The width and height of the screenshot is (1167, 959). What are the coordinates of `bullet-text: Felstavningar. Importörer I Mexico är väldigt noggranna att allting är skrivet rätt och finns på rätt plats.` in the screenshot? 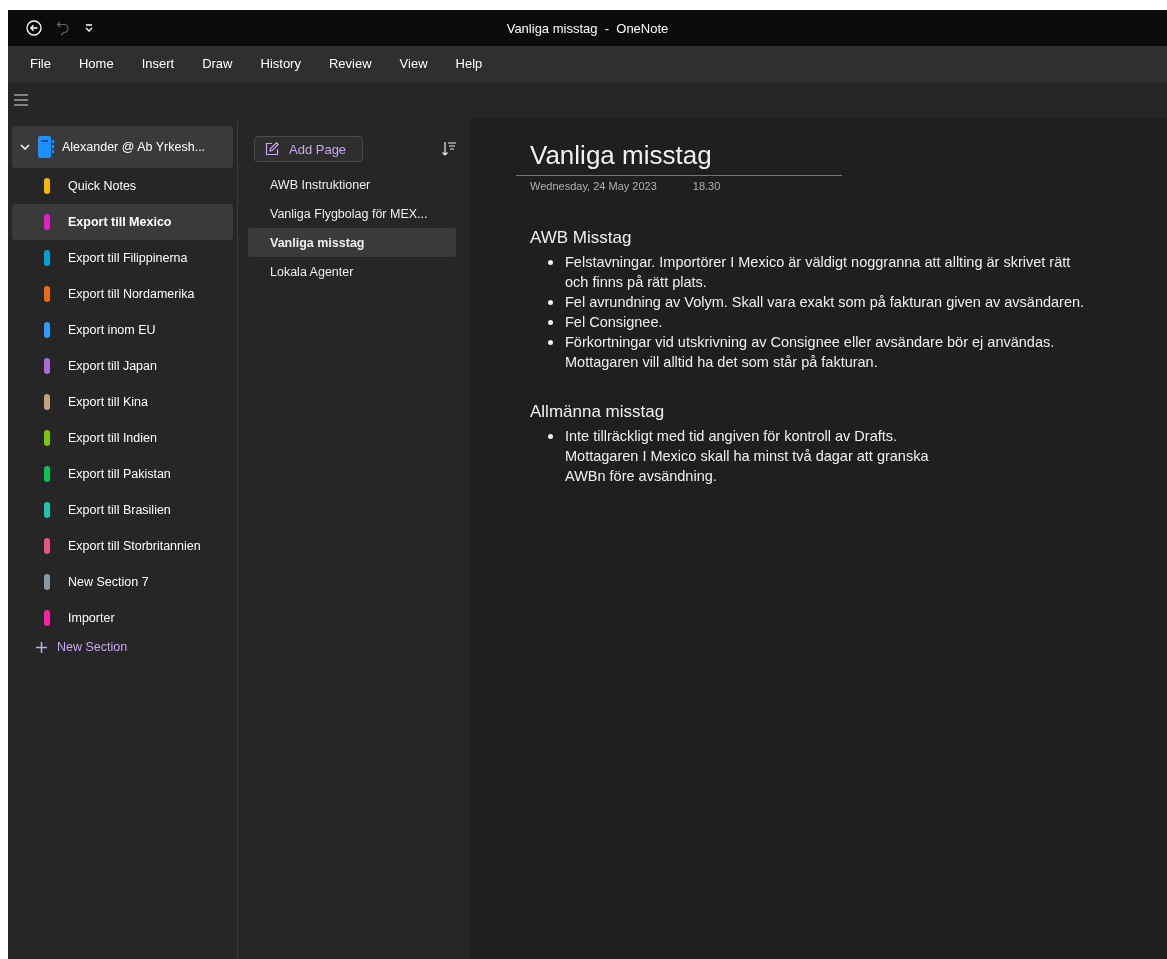 It's located at (818, 272).